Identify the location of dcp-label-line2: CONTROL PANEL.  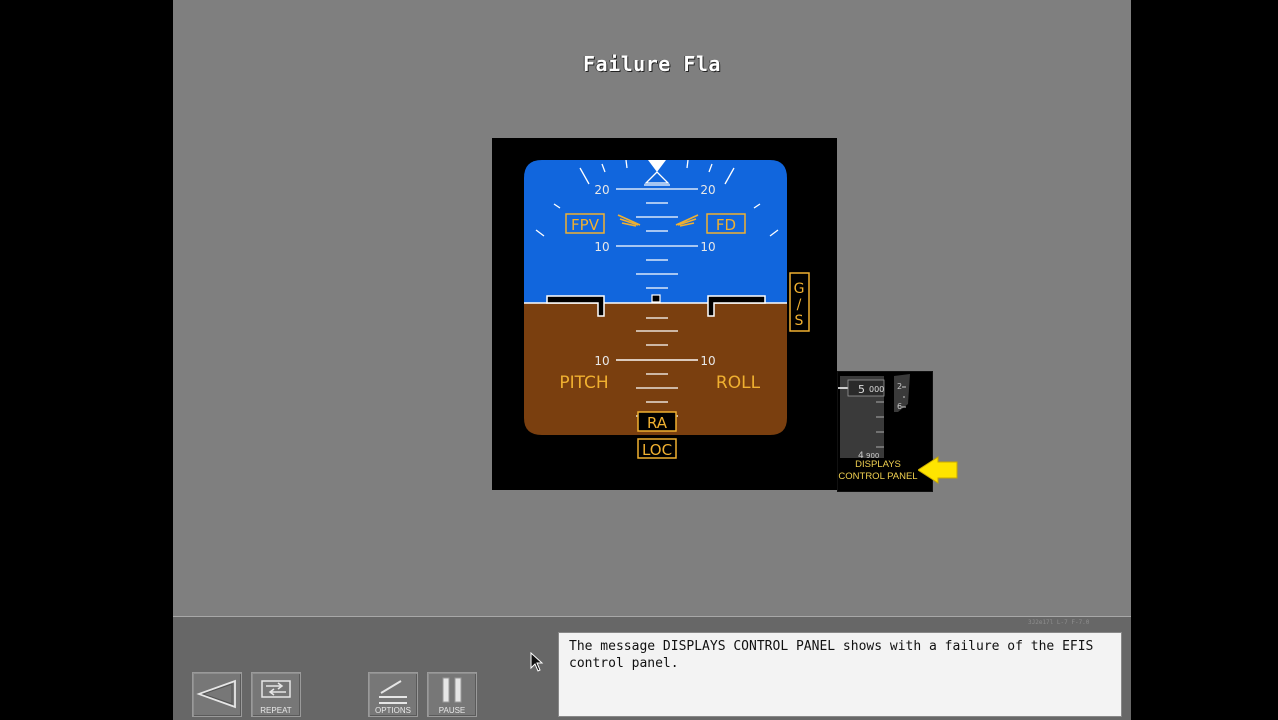
(878, 476).